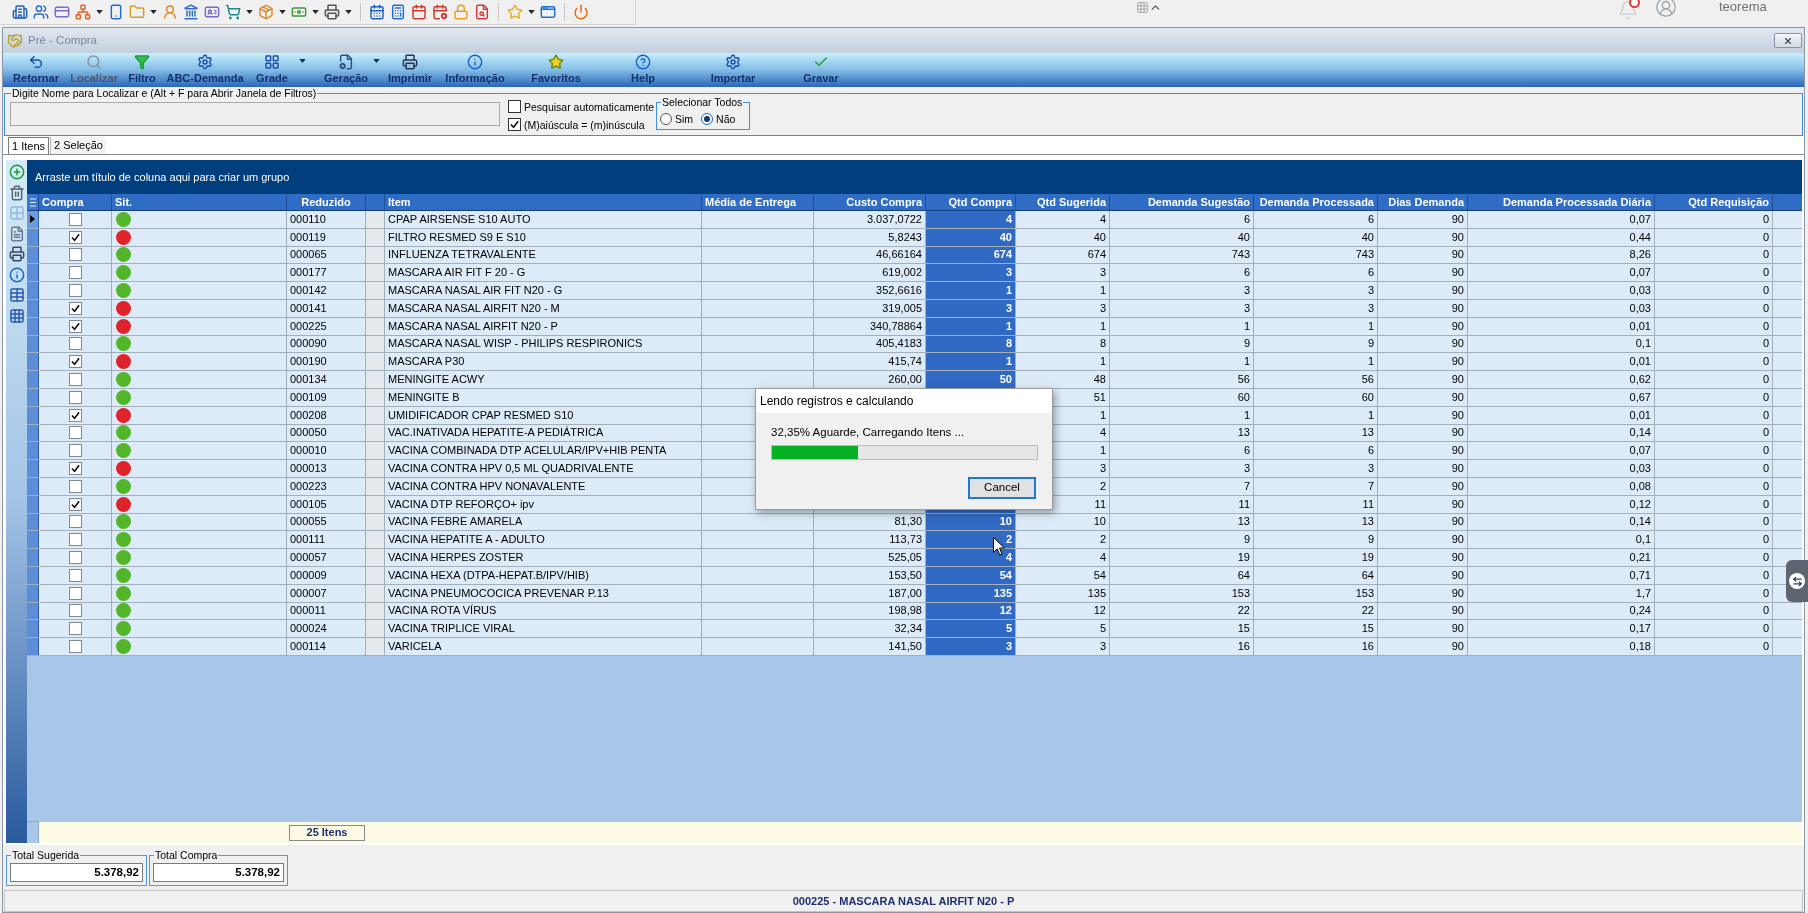 The image size is (1808, 913). What do you see at coordinates (1561, 202) in the screenshot?
I see `column-header: Demanda Processada Diária` at bounding box center [1561, 202].